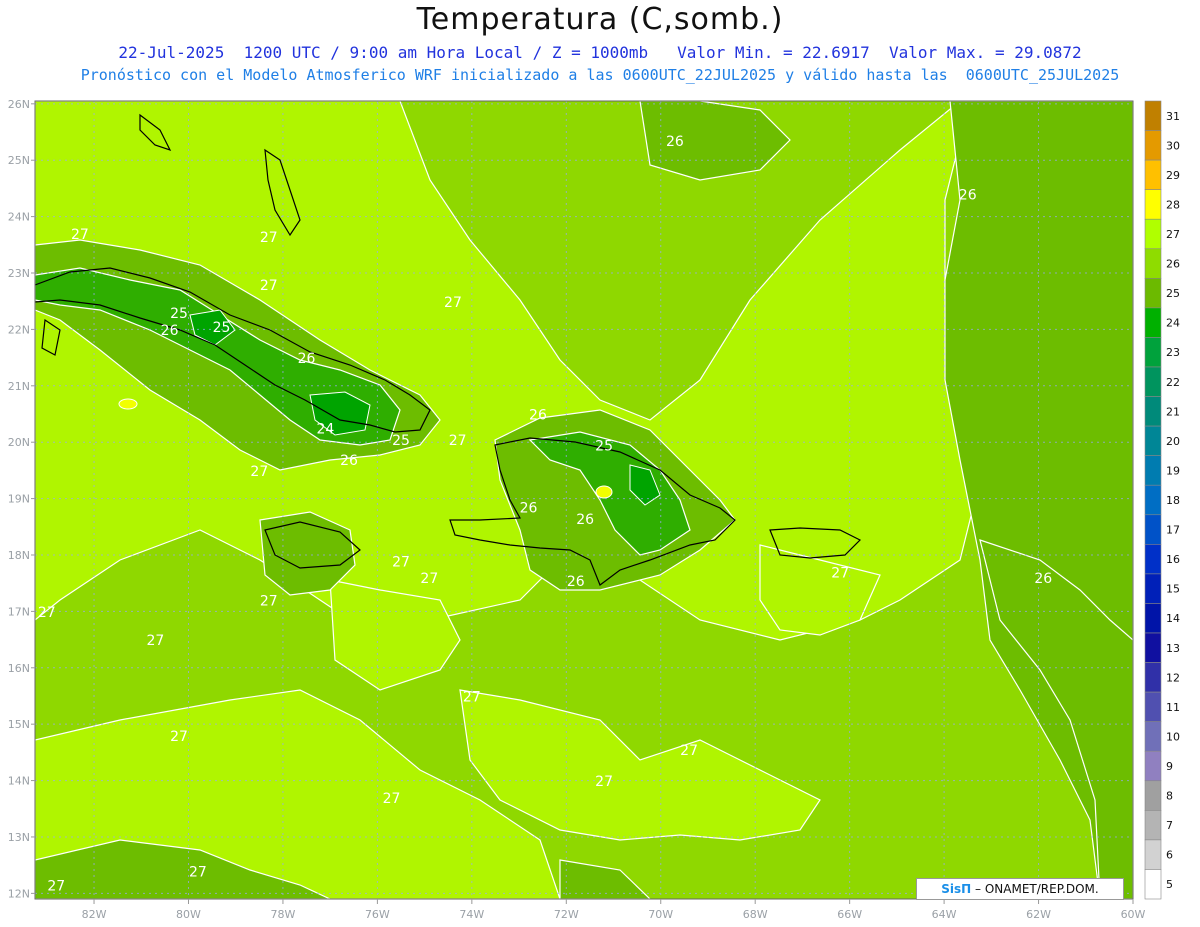 This screenshot has width=1200, height=927. I want to click on colorbar-label: 7, so click(1169, 825).